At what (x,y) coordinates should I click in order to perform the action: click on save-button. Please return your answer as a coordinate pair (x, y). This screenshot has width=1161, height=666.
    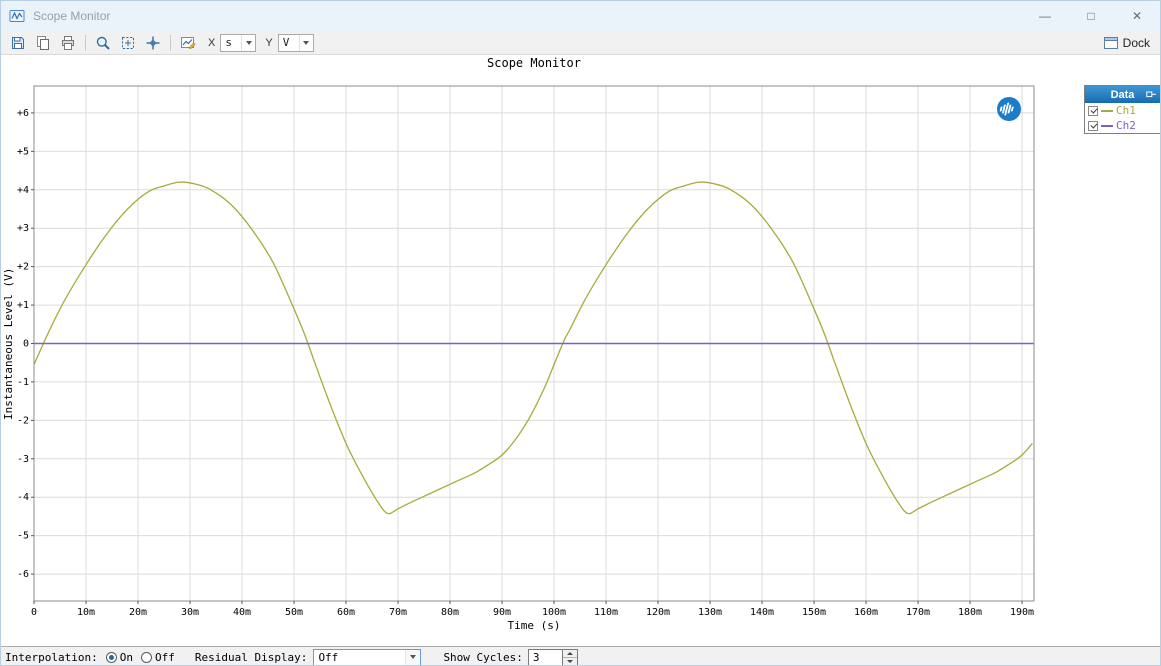
    Looking at the image, I should click on (18, 43).